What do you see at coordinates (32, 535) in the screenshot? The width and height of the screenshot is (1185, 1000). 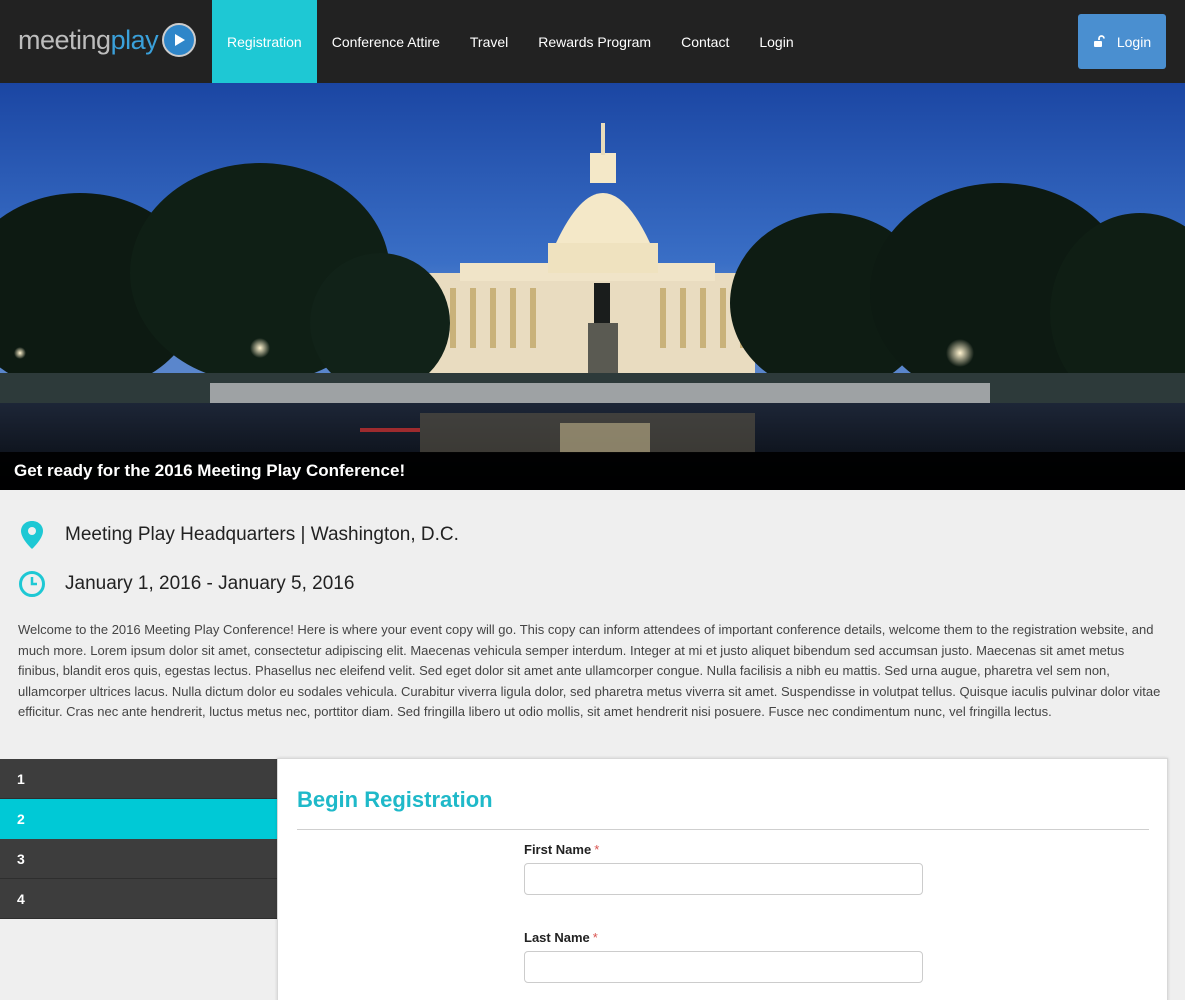 I see `map-pin-icon` at bounding box center [32, 535].